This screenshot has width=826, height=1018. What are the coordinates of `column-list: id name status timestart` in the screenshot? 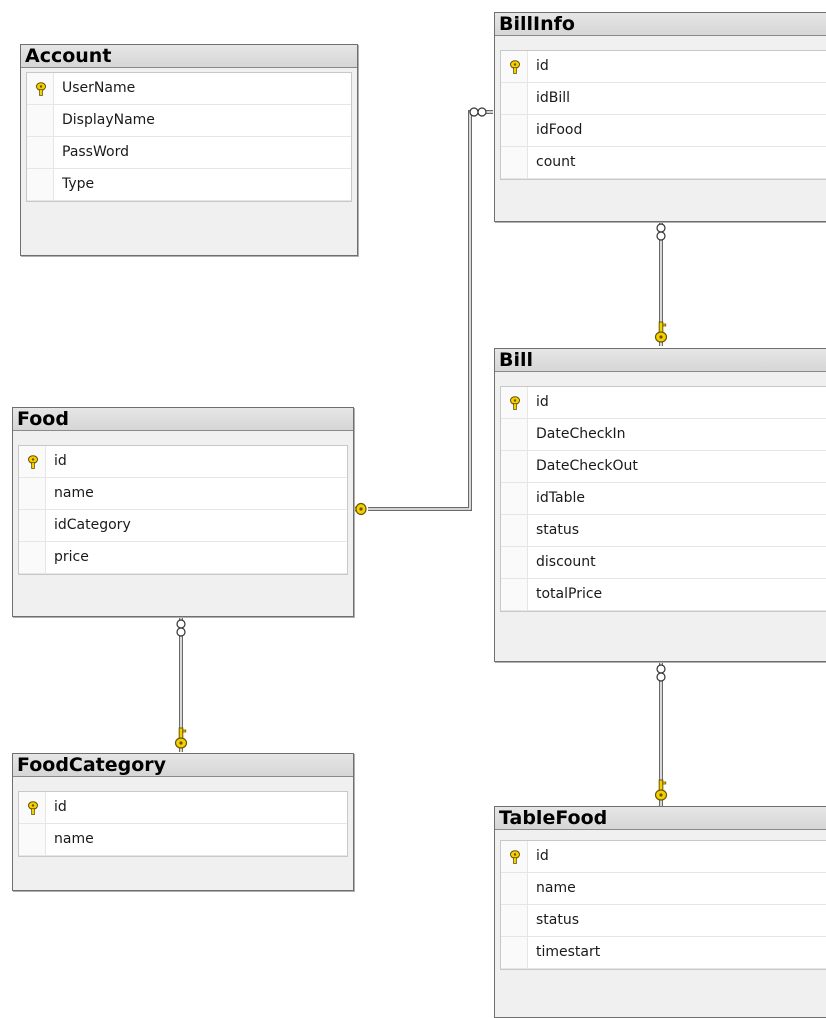 It's located at (663, 905).